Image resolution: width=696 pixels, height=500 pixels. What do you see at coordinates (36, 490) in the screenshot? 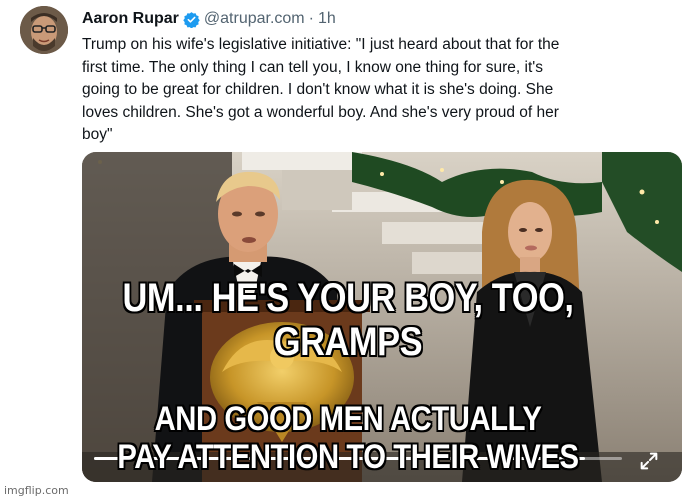
I see `imgflip-watermark: imgflip.com` at bounding box center [36, 490].